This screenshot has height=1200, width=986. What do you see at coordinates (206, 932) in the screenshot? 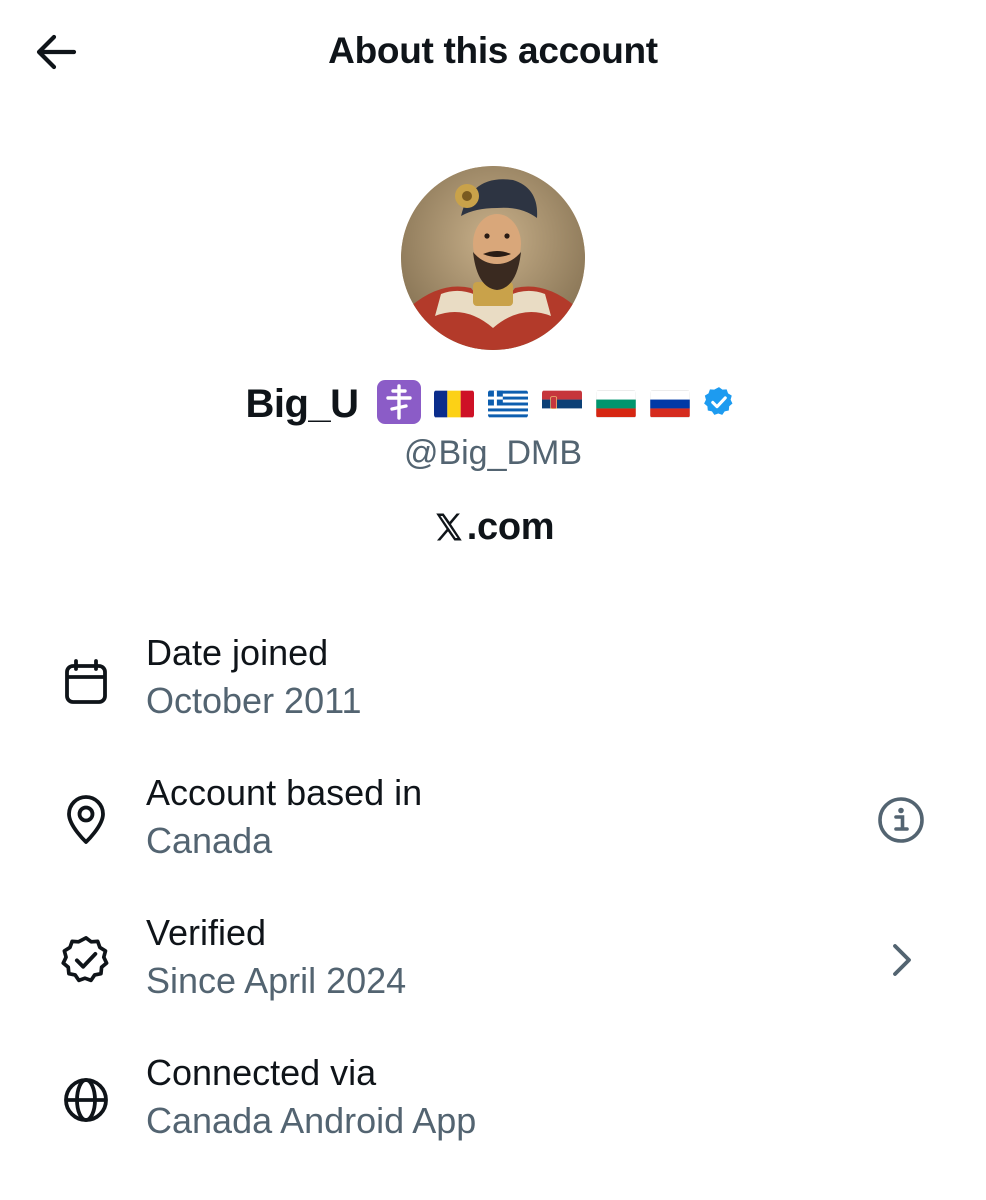
I see `row-label: Verified` at bounding box center [206, 932].